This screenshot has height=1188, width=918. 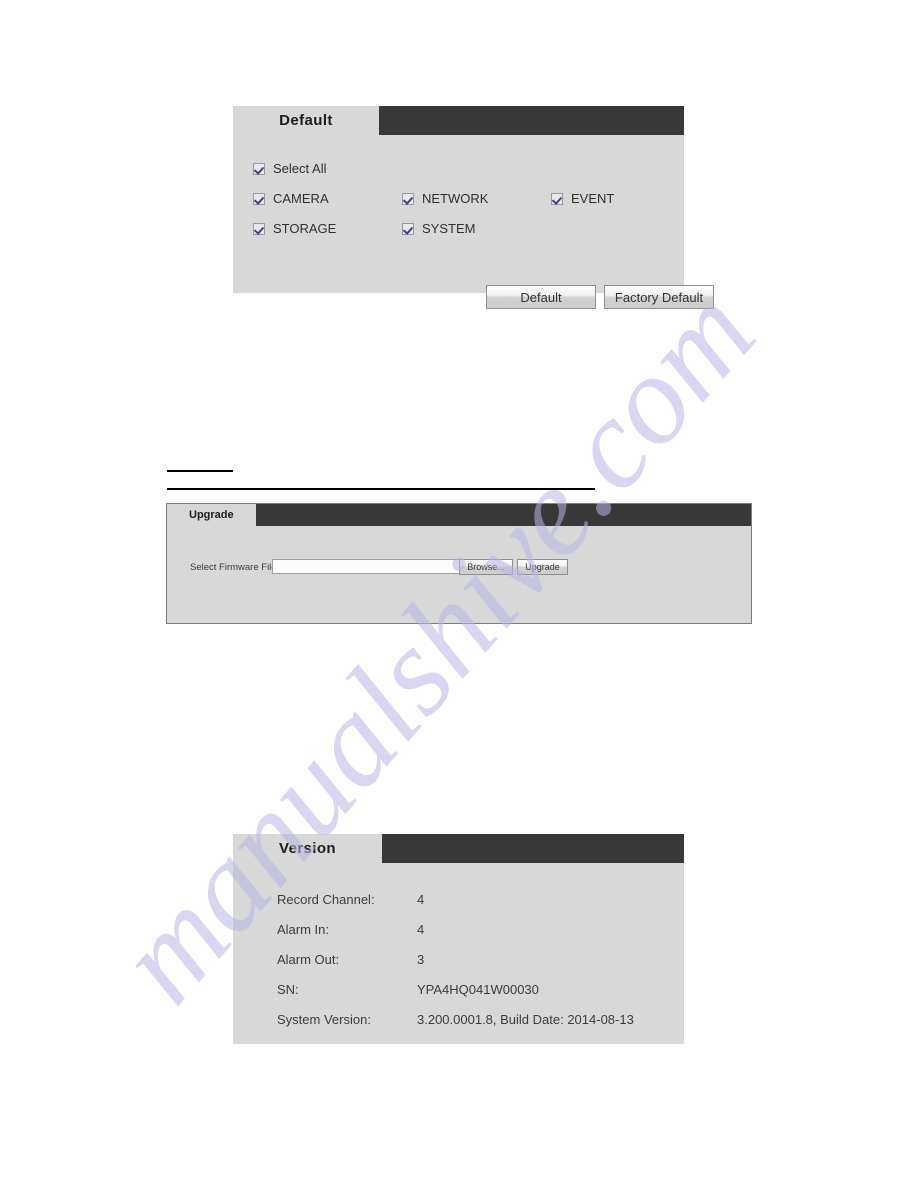 I want to click on upgrade-panel-header: Upgrade, so click(x=459, y=515).